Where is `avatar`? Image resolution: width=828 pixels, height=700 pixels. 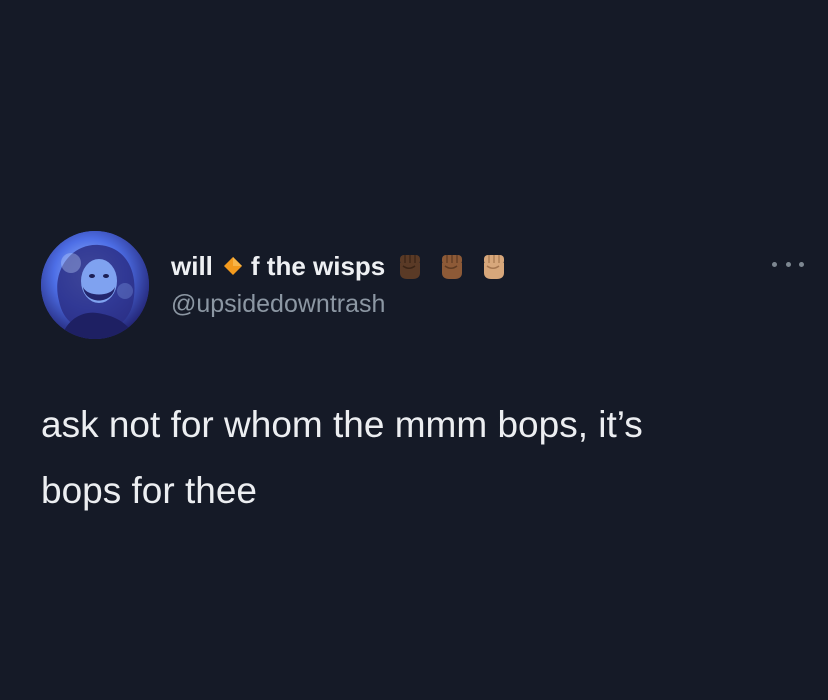
avatar is located at coordinates (95, 285).